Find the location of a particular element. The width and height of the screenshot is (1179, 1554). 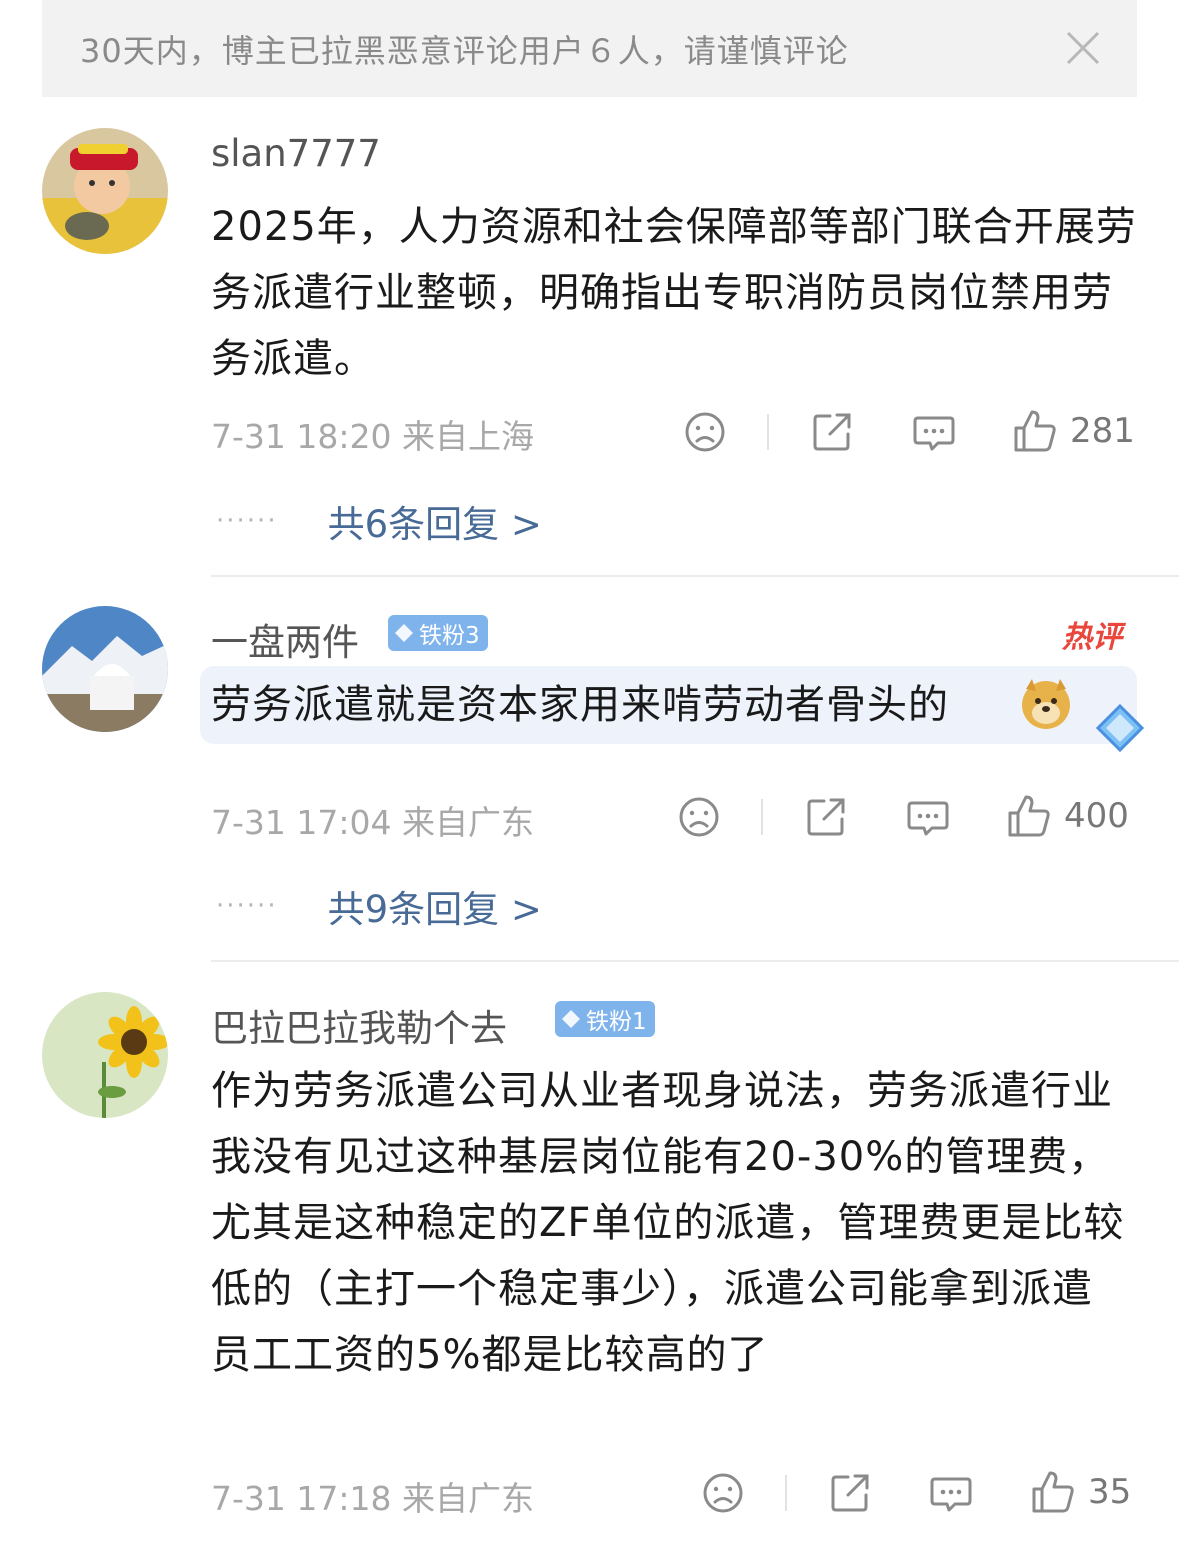

like-button: 281 is located at coordinates (1073, 431).